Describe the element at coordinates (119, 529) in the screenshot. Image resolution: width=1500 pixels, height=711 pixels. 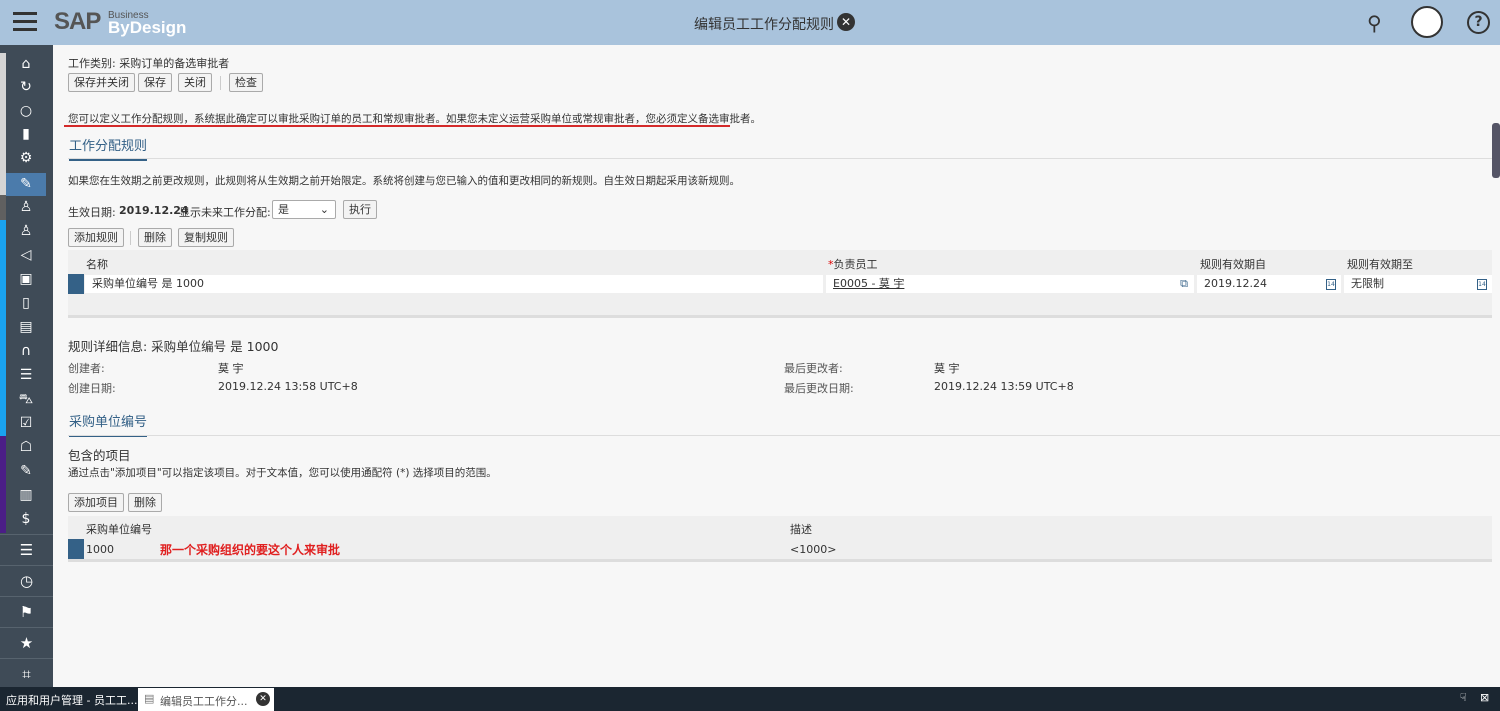
I see `column-header: 采购单位编号` at that location.